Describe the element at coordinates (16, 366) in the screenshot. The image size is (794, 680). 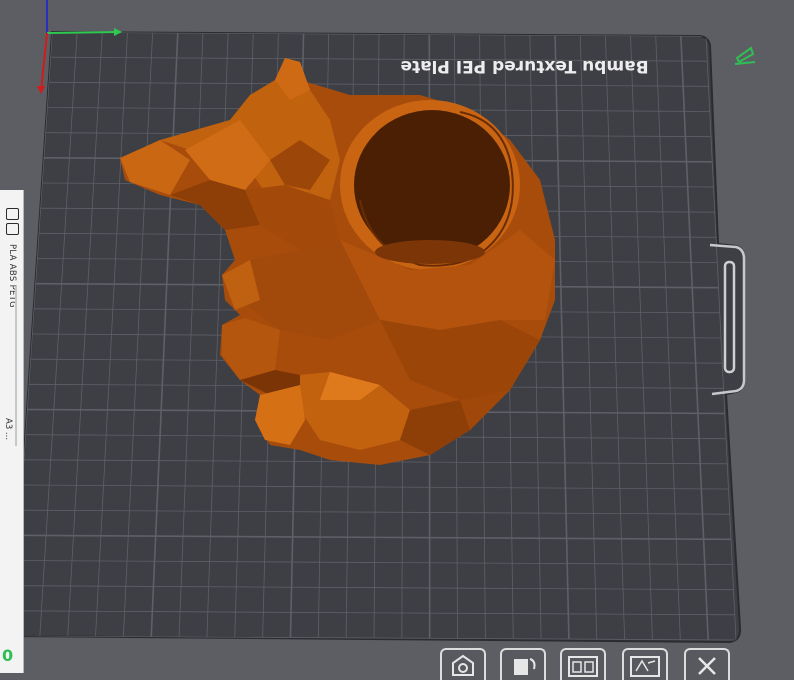
I see `side-panel-divider` at that location.